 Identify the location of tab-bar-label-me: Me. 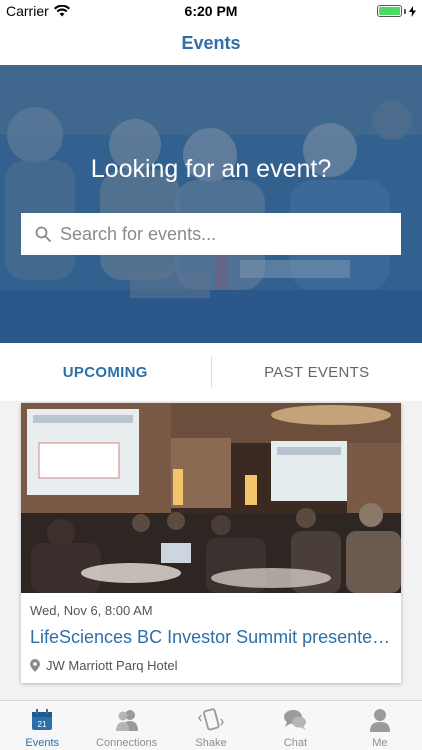
(380, 743).